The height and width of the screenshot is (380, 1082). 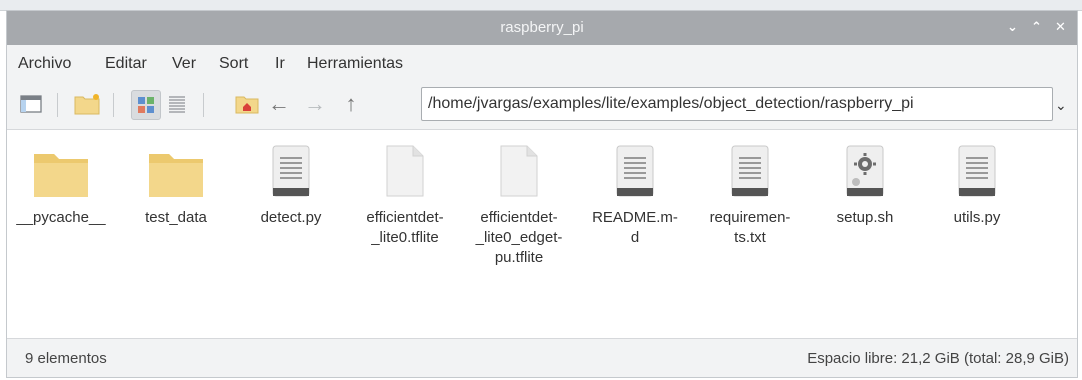 I want to click on titlebar: raspberry_pi ⌄ ⌃ ✕, so click(x=542, y=28).